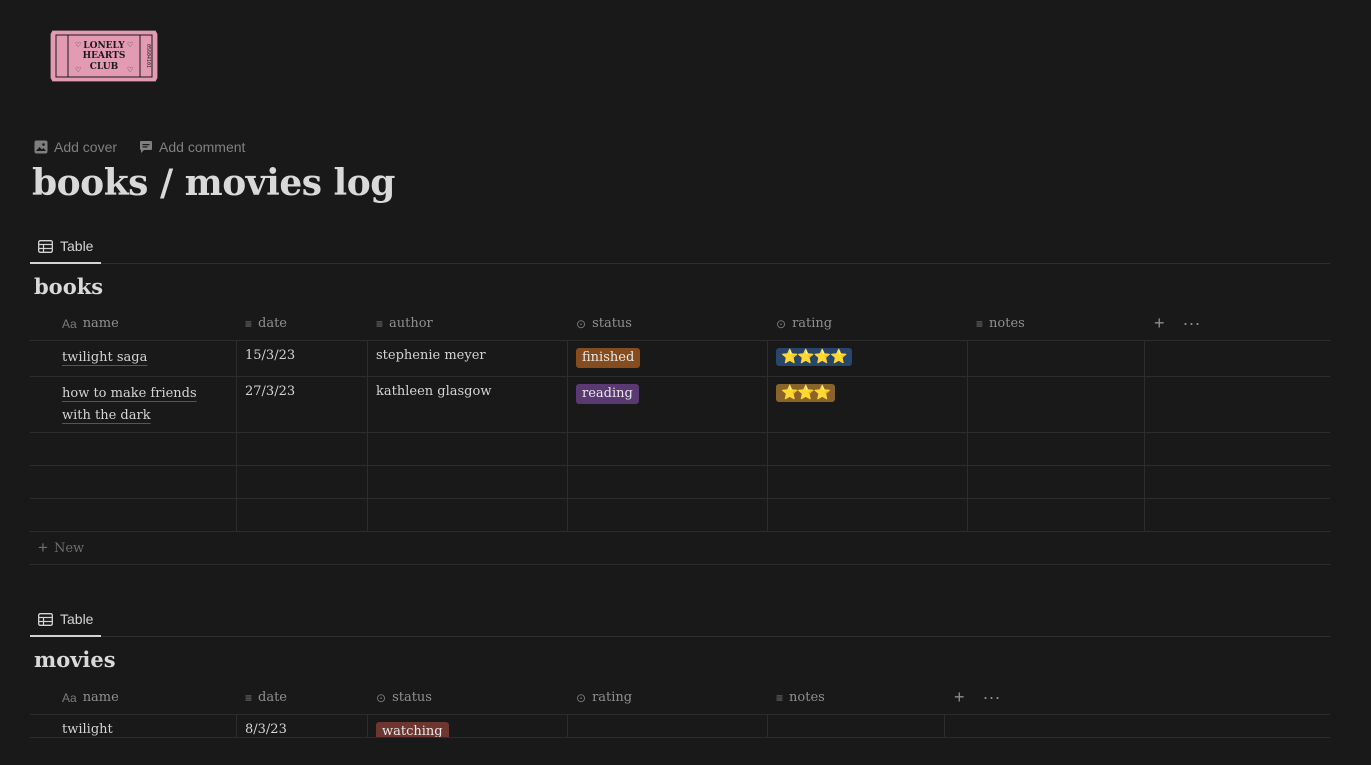 The height and width of the screenshot is (765, 1371). Describe the element at coordinates (468, 404) in the screenshot. I see `books-cell-author: kathleen glasgow` at that location.